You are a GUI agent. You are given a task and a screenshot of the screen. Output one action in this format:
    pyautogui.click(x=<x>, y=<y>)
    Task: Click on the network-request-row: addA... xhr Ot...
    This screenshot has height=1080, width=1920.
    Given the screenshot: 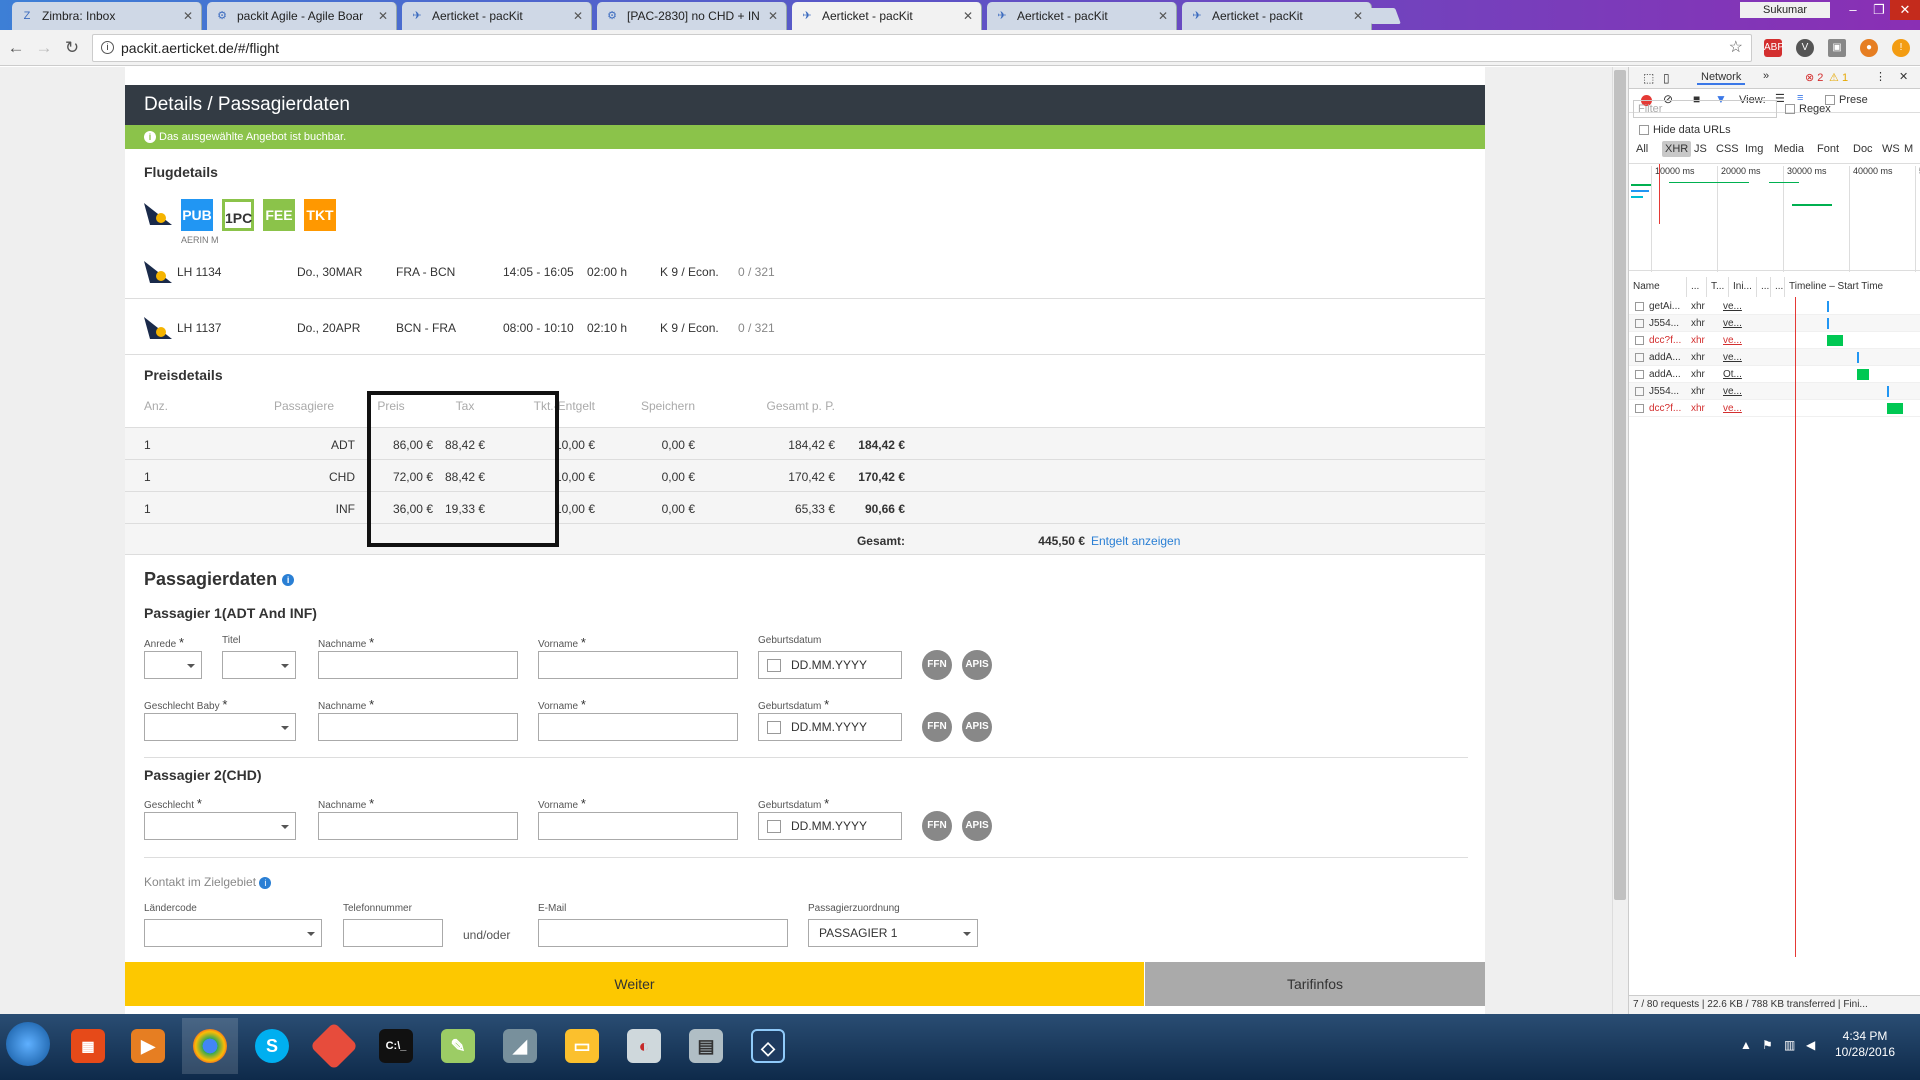 What is the action you would take?
    pyautogui.click(x=1774, y=374)
    